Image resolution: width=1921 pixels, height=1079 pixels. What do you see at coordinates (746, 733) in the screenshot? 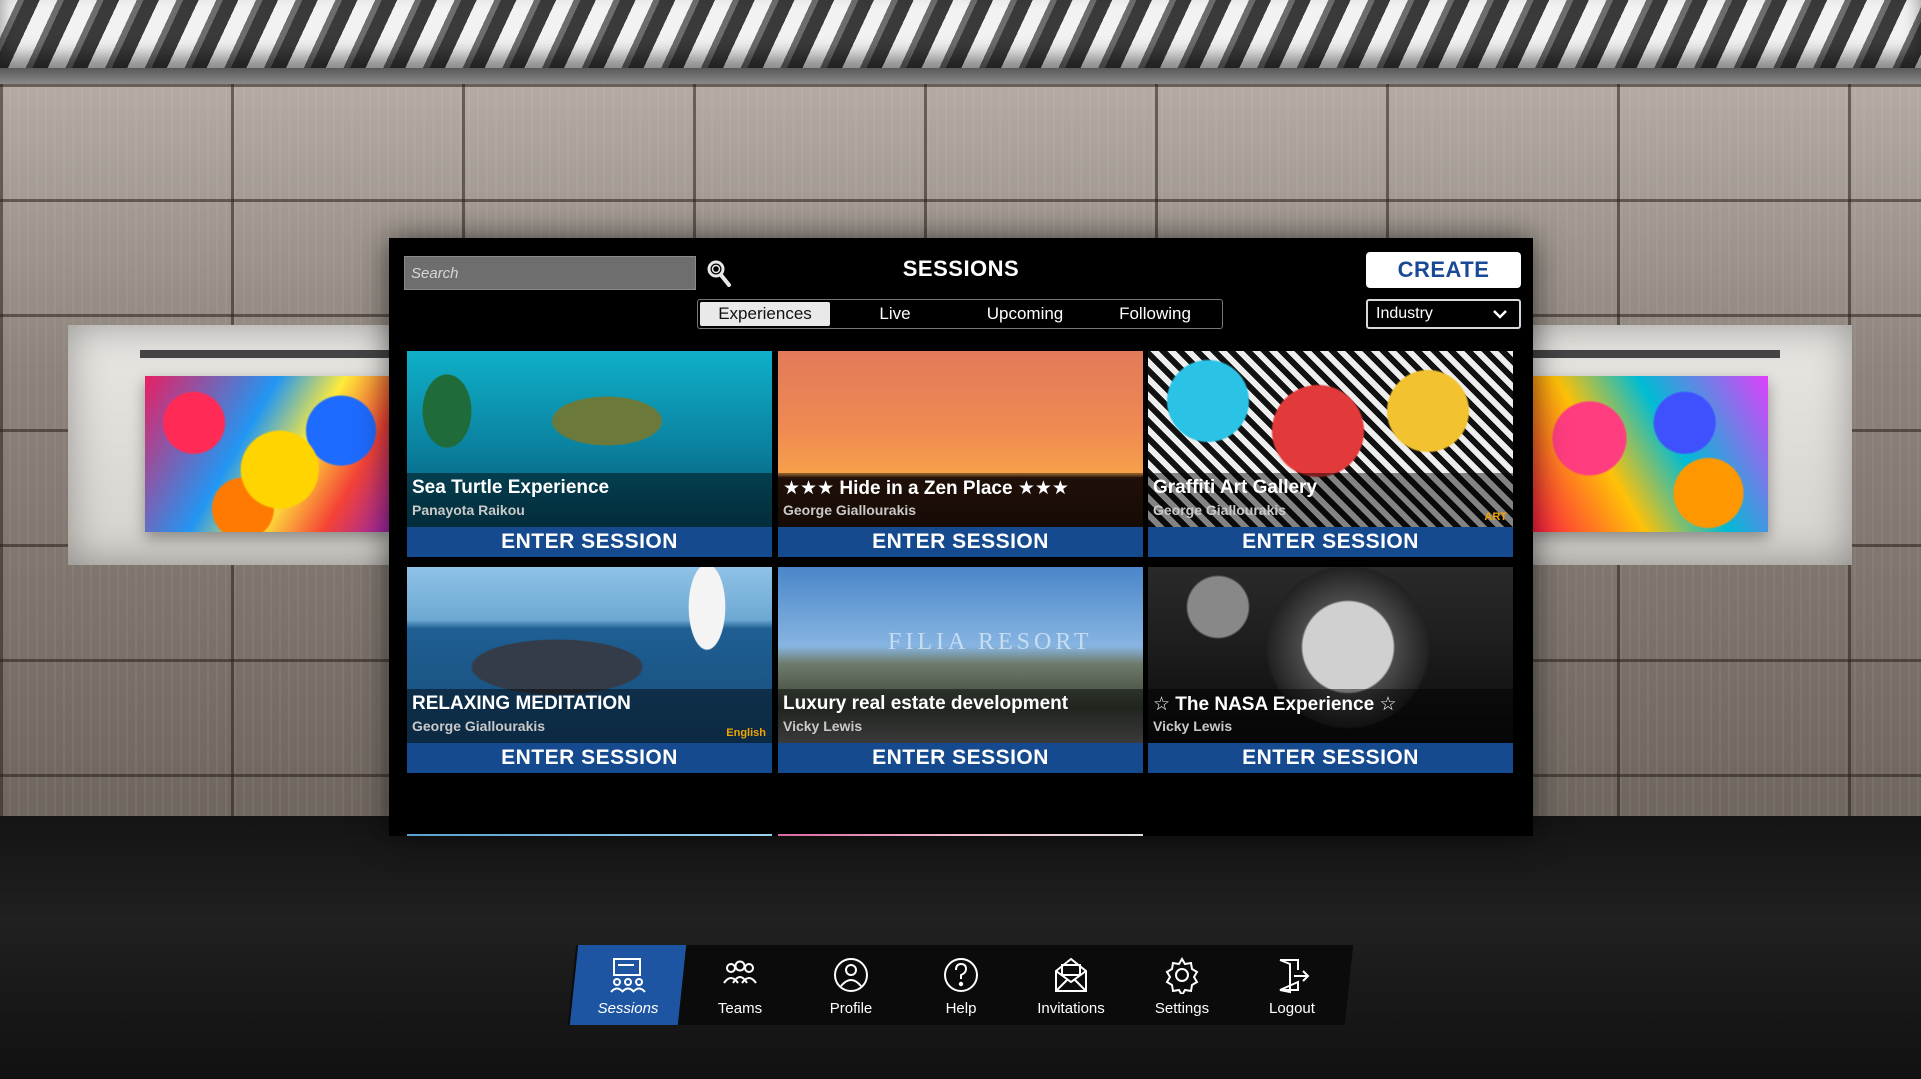
I see `language-tag: English` at bounding box center [746, 733].